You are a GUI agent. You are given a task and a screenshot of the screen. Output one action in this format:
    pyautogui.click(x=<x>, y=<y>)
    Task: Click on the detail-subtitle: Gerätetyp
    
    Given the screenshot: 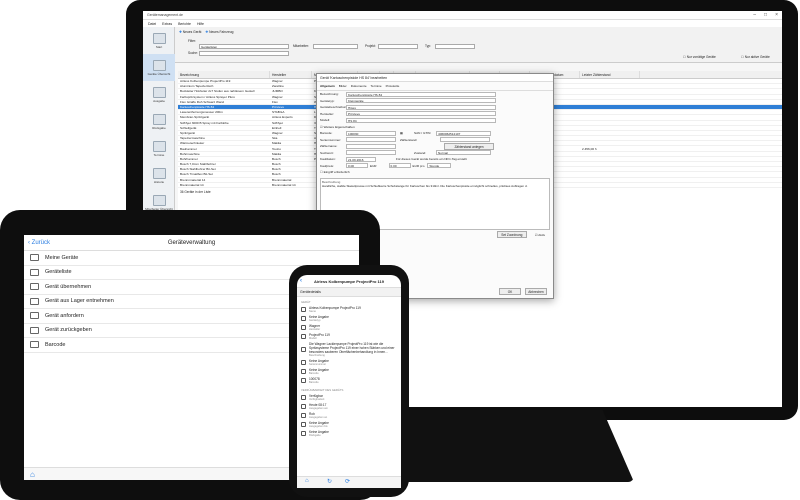 What is the action you would take?
    pyautogui.click(x=315, y=320)
    